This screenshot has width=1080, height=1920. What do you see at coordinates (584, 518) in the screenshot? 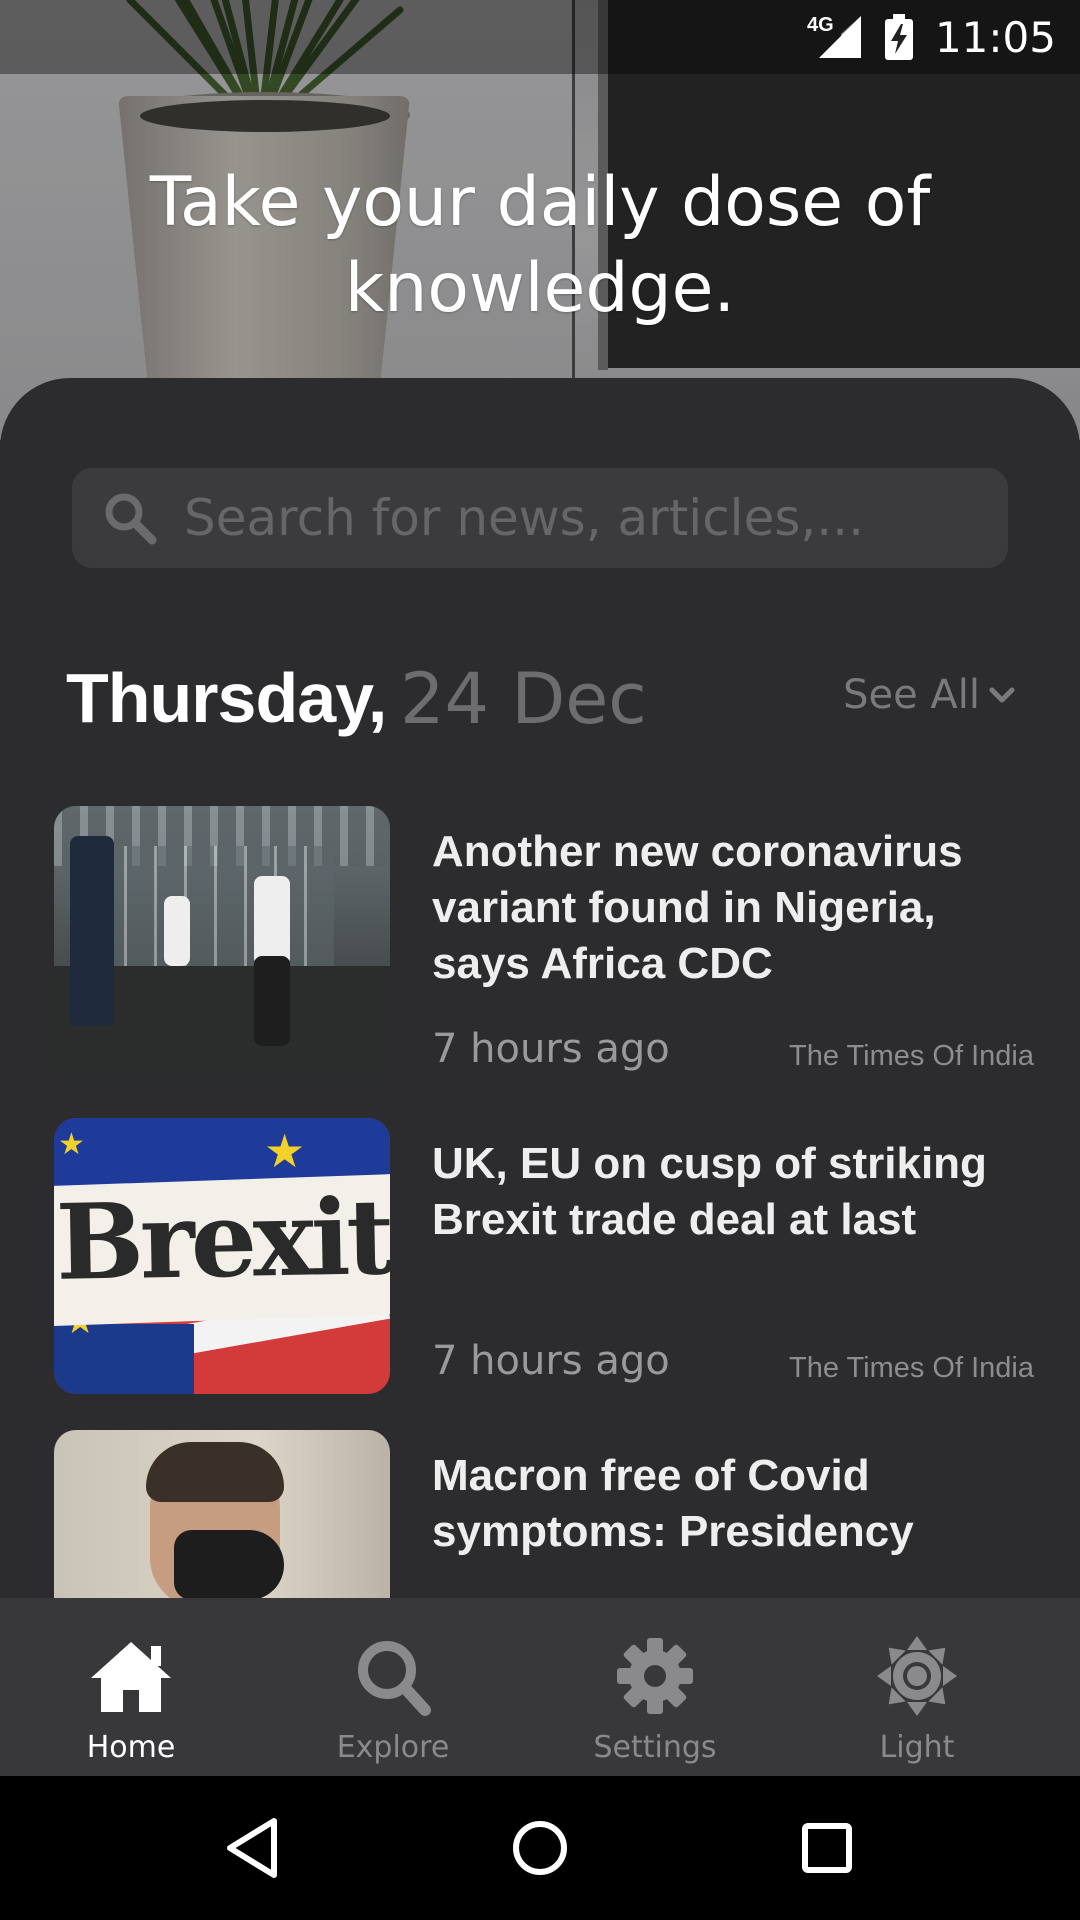
I see `search-input` at bounding box center [584, 518].